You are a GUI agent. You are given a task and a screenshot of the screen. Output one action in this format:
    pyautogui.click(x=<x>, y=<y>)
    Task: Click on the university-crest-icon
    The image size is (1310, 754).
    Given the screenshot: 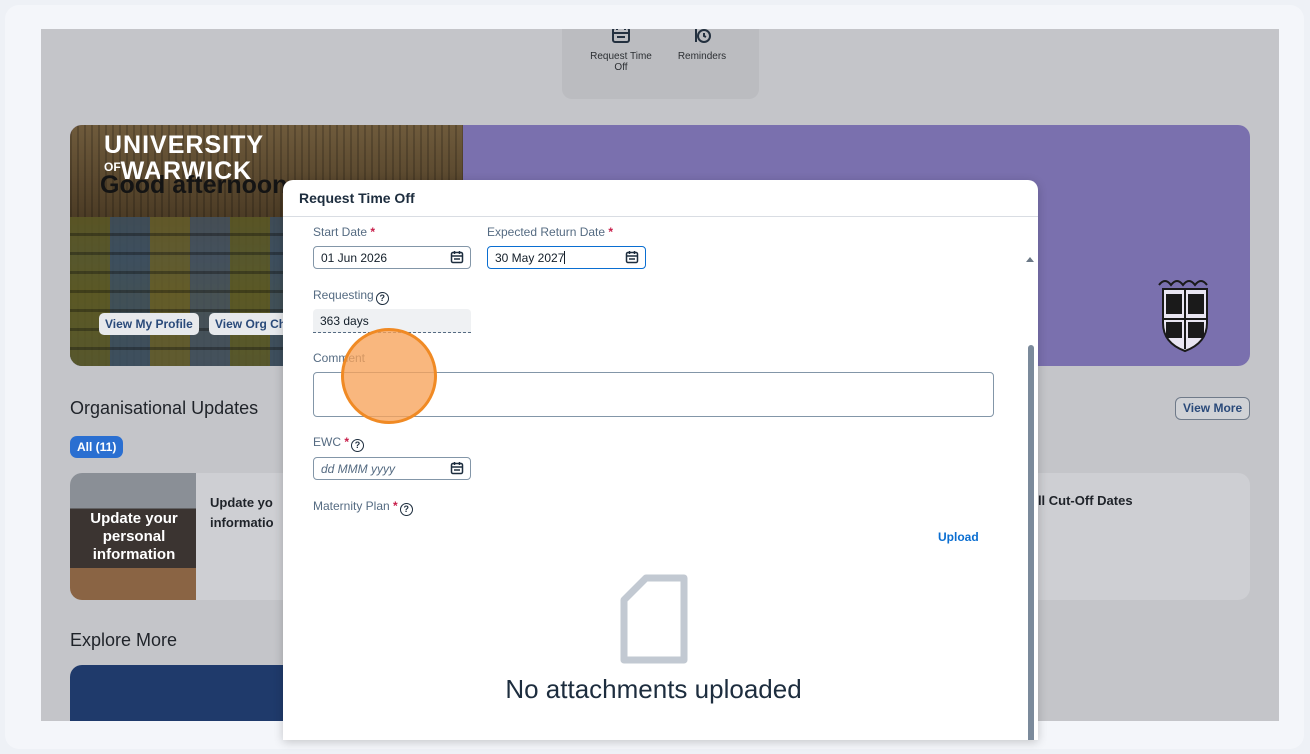 What is the action you would take?
    pyautogui.click(x=1185, y=315)
    